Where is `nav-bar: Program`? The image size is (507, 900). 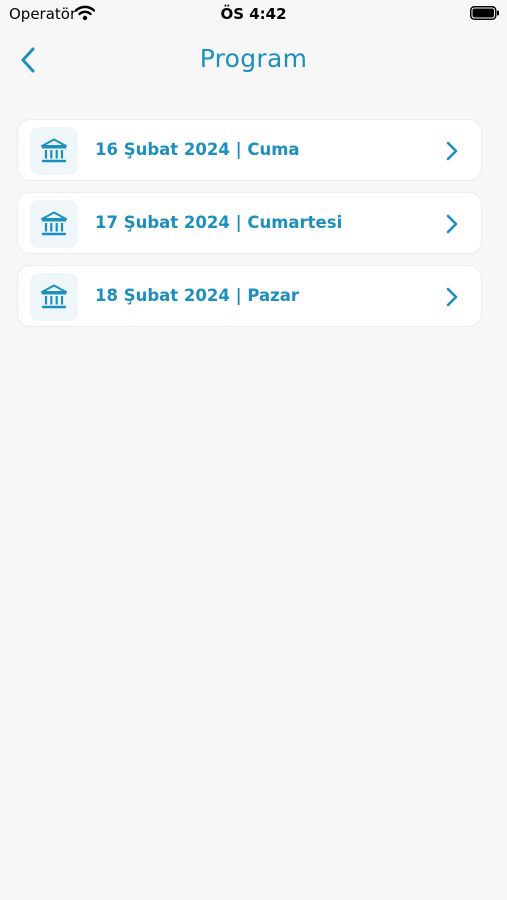
nav-bar: Program is located at coordinates (253, 60).